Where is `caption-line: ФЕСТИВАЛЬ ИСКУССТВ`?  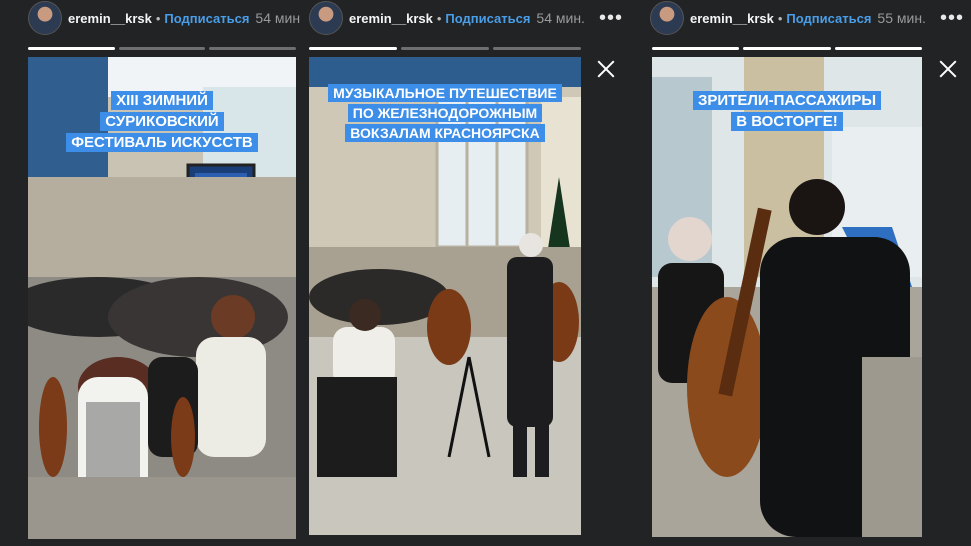 caption-line: ФЕСТИВАЛЬ ИСКУССТВ is located at coordinates (162, 142).